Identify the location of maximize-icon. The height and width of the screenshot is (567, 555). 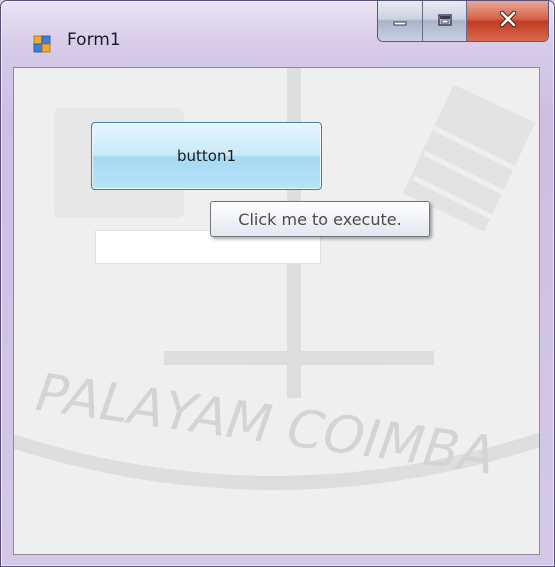
(445, 21).